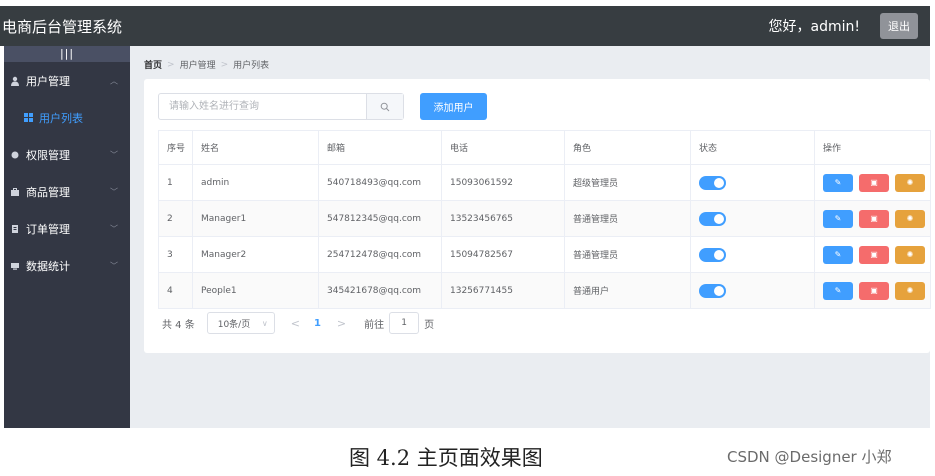 The image size is (935, 476). Describe the element at coordinates (67, 54) in the screenshot. I see `sidebar-toggle-button: |||` at that location.